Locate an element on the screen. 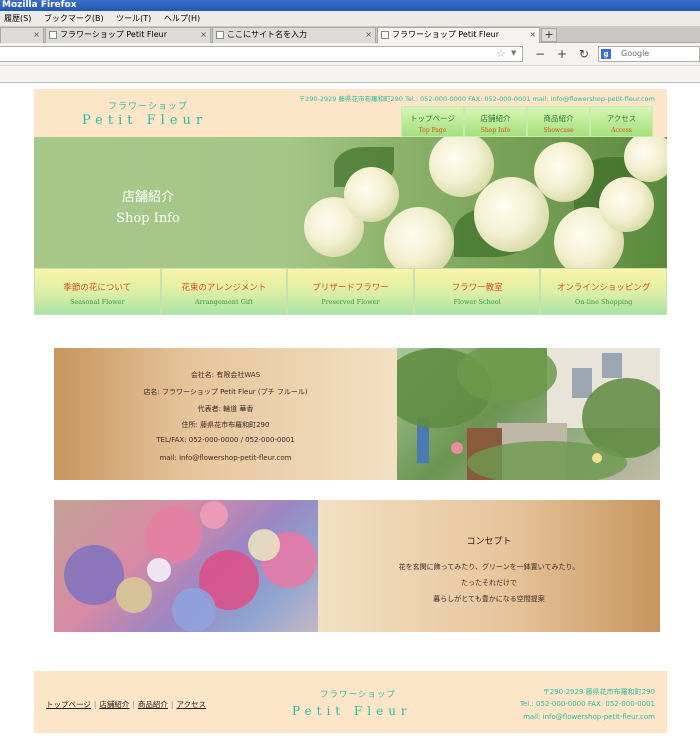 The image size is (700, 739). reload-icon: ↻ is located at coordinates (584, 54).